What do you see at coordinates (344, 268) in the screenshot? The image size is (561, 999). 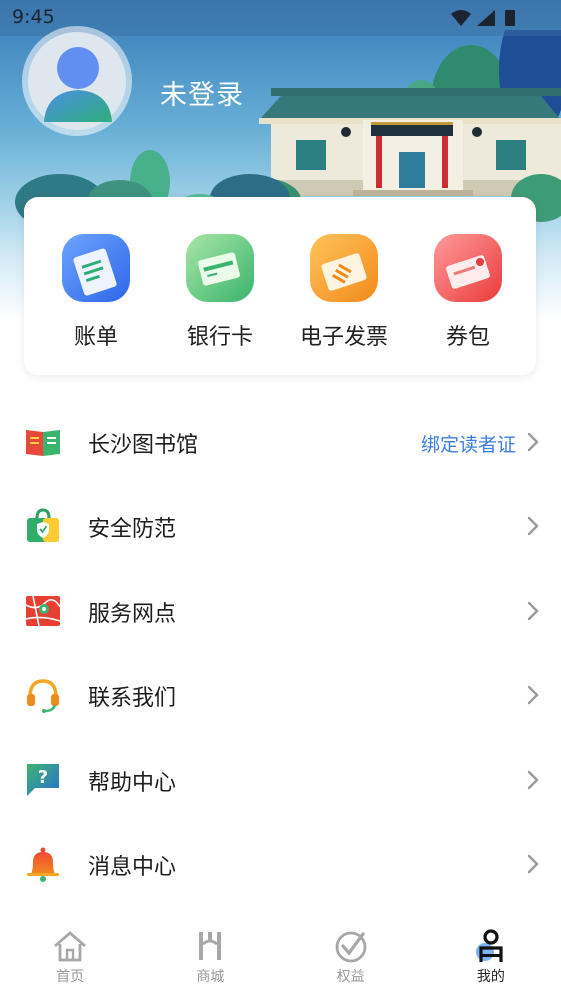 I see `e-invoice-icon` at bounding box center [344, 268].